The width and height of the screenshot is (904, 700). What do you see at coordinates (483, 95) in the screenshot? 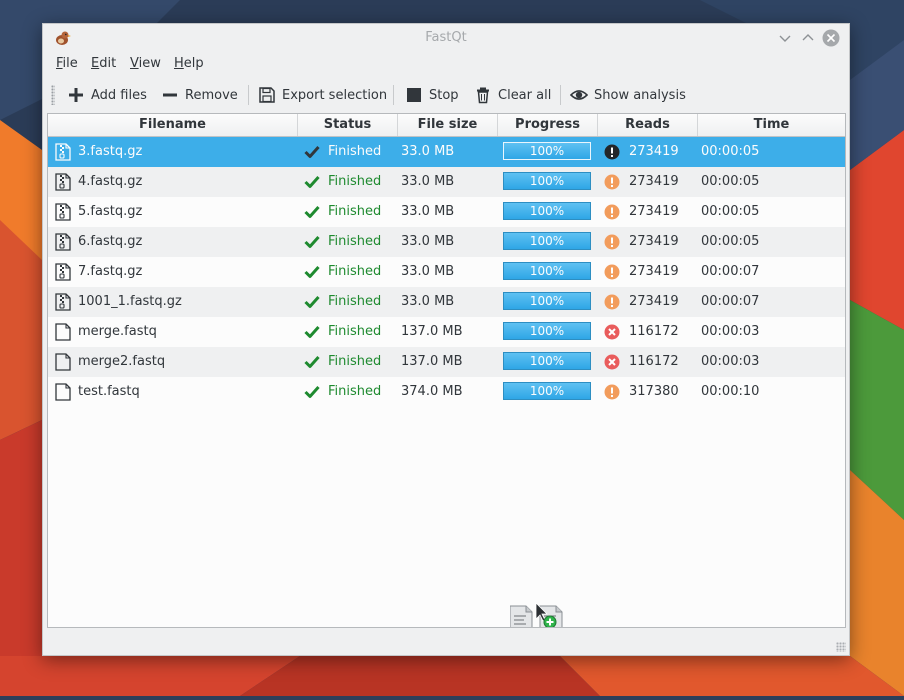
I see `trash-icon` at bounding box center [483, 95].